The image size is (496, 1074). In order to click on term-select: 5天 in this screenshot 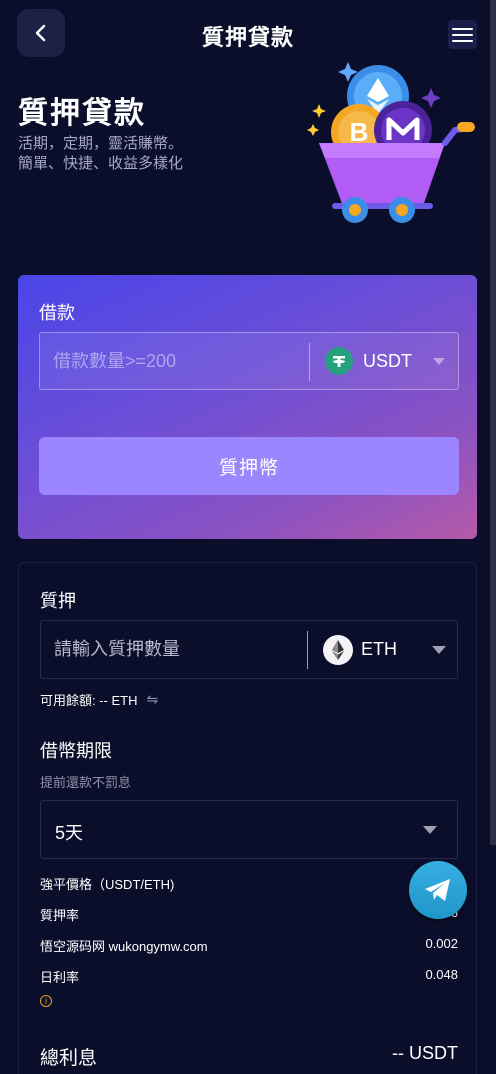, I will do `click(249, 829)`.